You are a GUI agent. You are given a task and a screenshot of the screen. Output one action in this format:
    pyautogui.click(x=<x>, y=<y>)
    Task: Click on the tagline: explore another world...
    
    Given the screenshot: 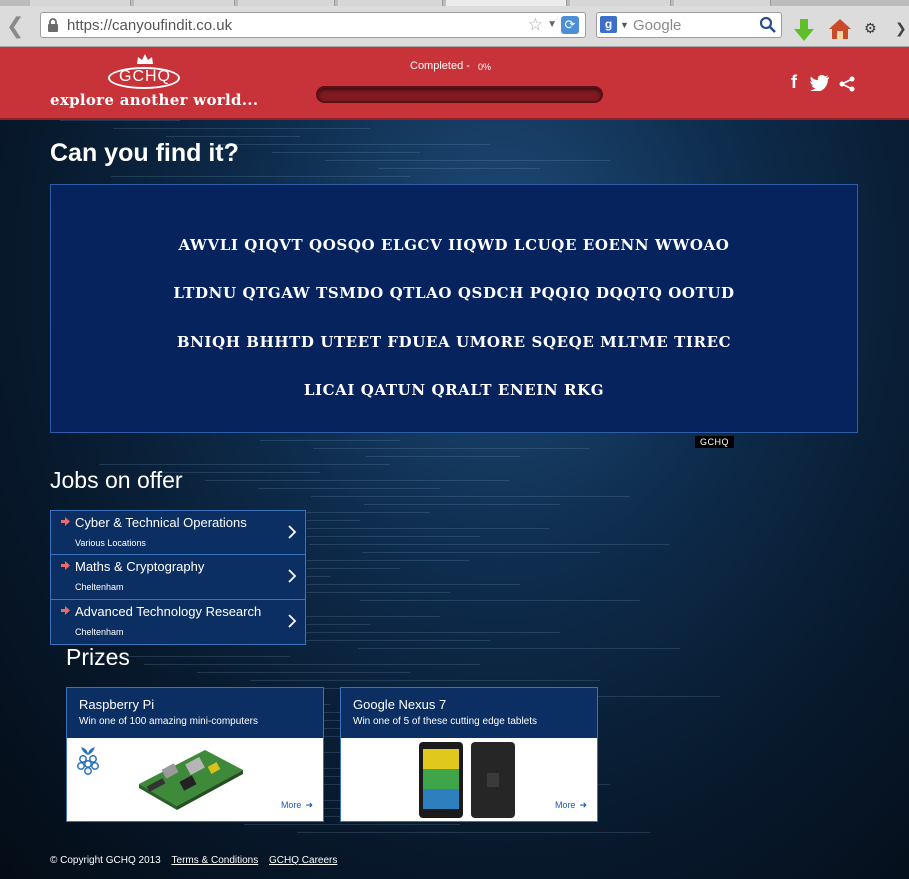 What is the action you would take?
    pyautogui.click(x=154, y=100)
    